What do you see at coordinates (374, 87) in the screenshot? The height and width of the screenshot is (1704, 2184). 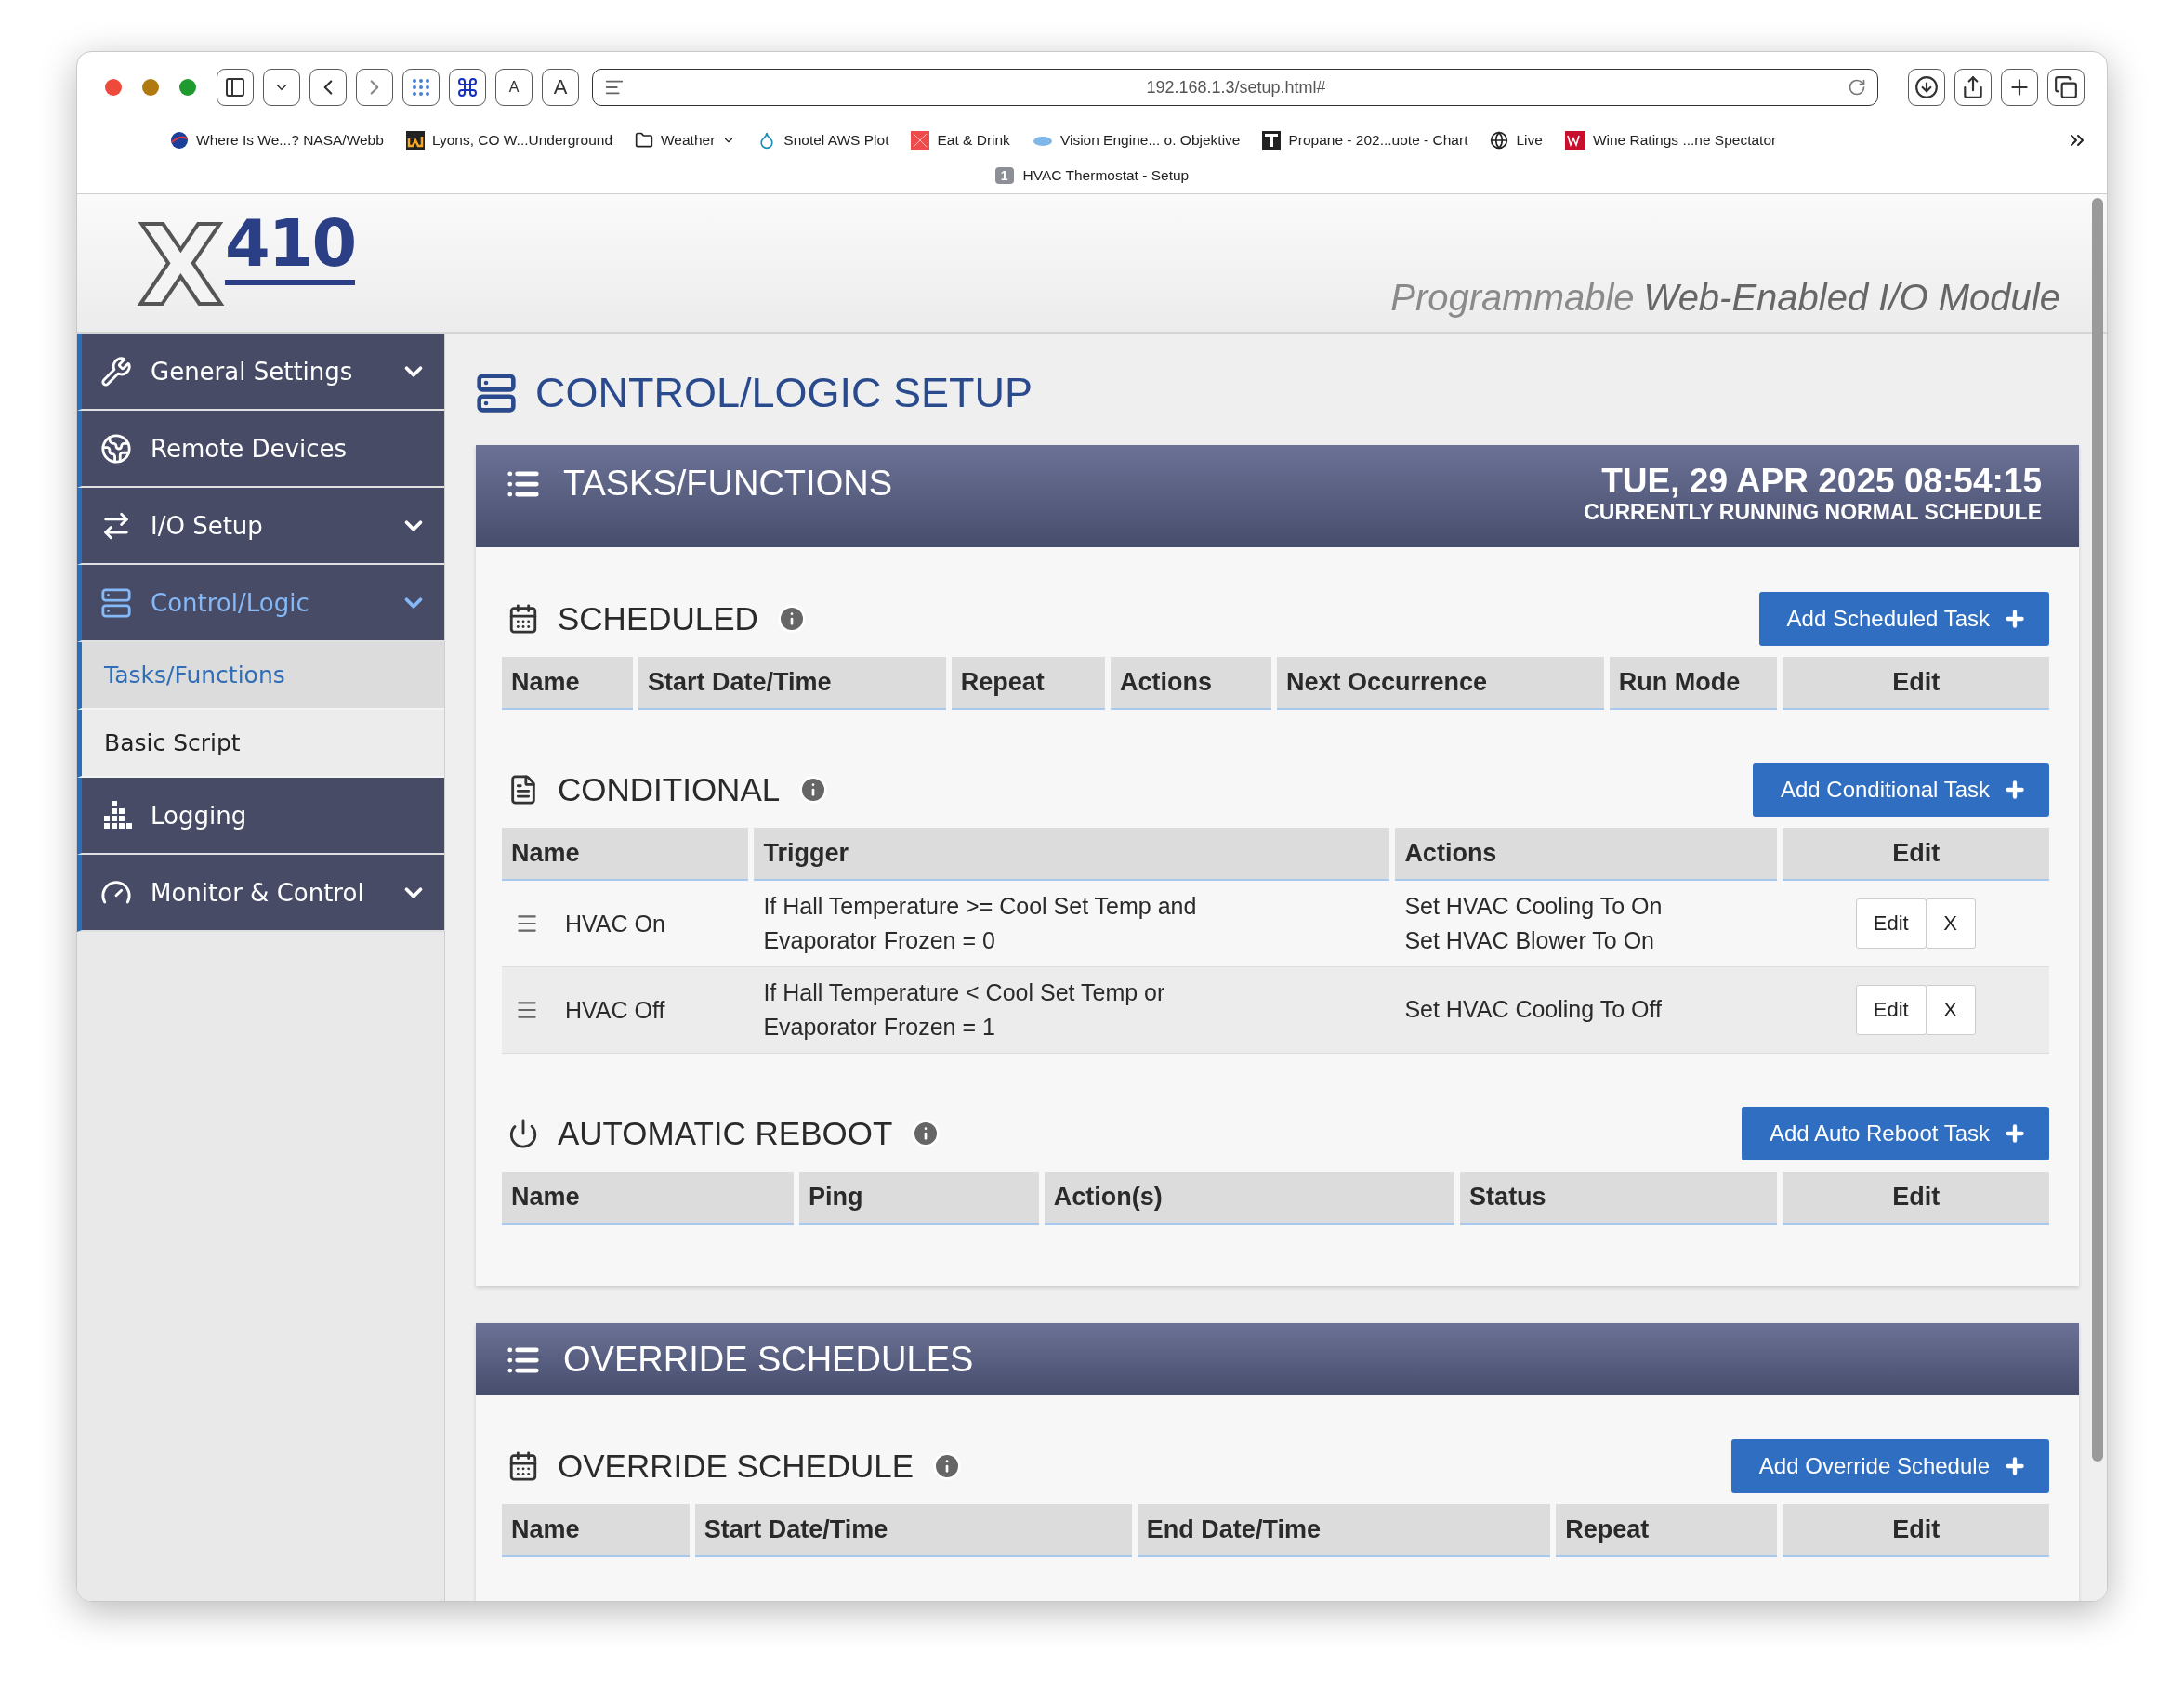 I see `forward-button` at bounding box center [374, 87].